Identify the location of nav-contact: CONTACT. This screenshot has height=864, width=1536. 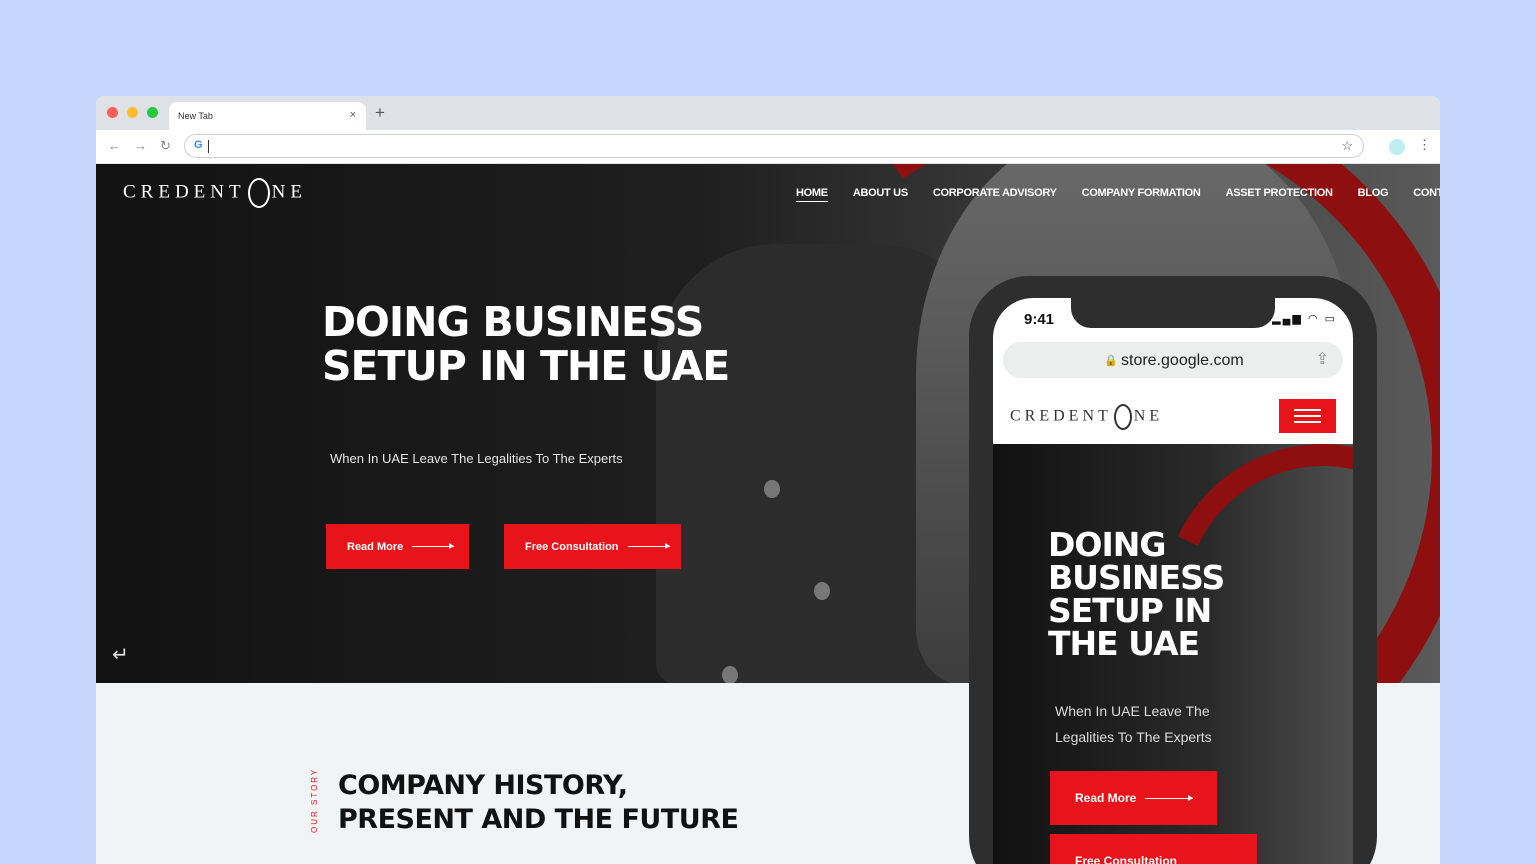
(1426, 194).